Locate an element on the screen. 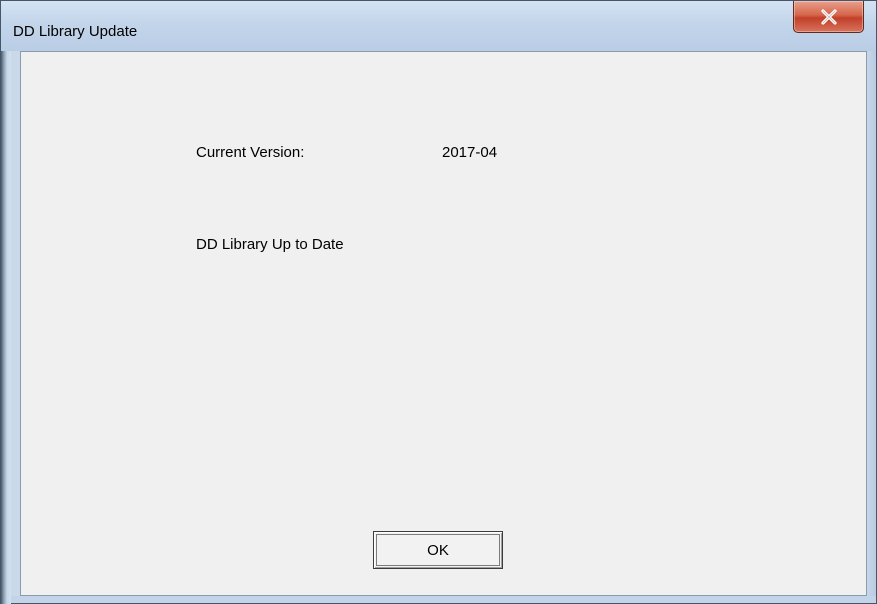 The image size is (877, 604). window-left-edge is located at coordinates (6, 302).